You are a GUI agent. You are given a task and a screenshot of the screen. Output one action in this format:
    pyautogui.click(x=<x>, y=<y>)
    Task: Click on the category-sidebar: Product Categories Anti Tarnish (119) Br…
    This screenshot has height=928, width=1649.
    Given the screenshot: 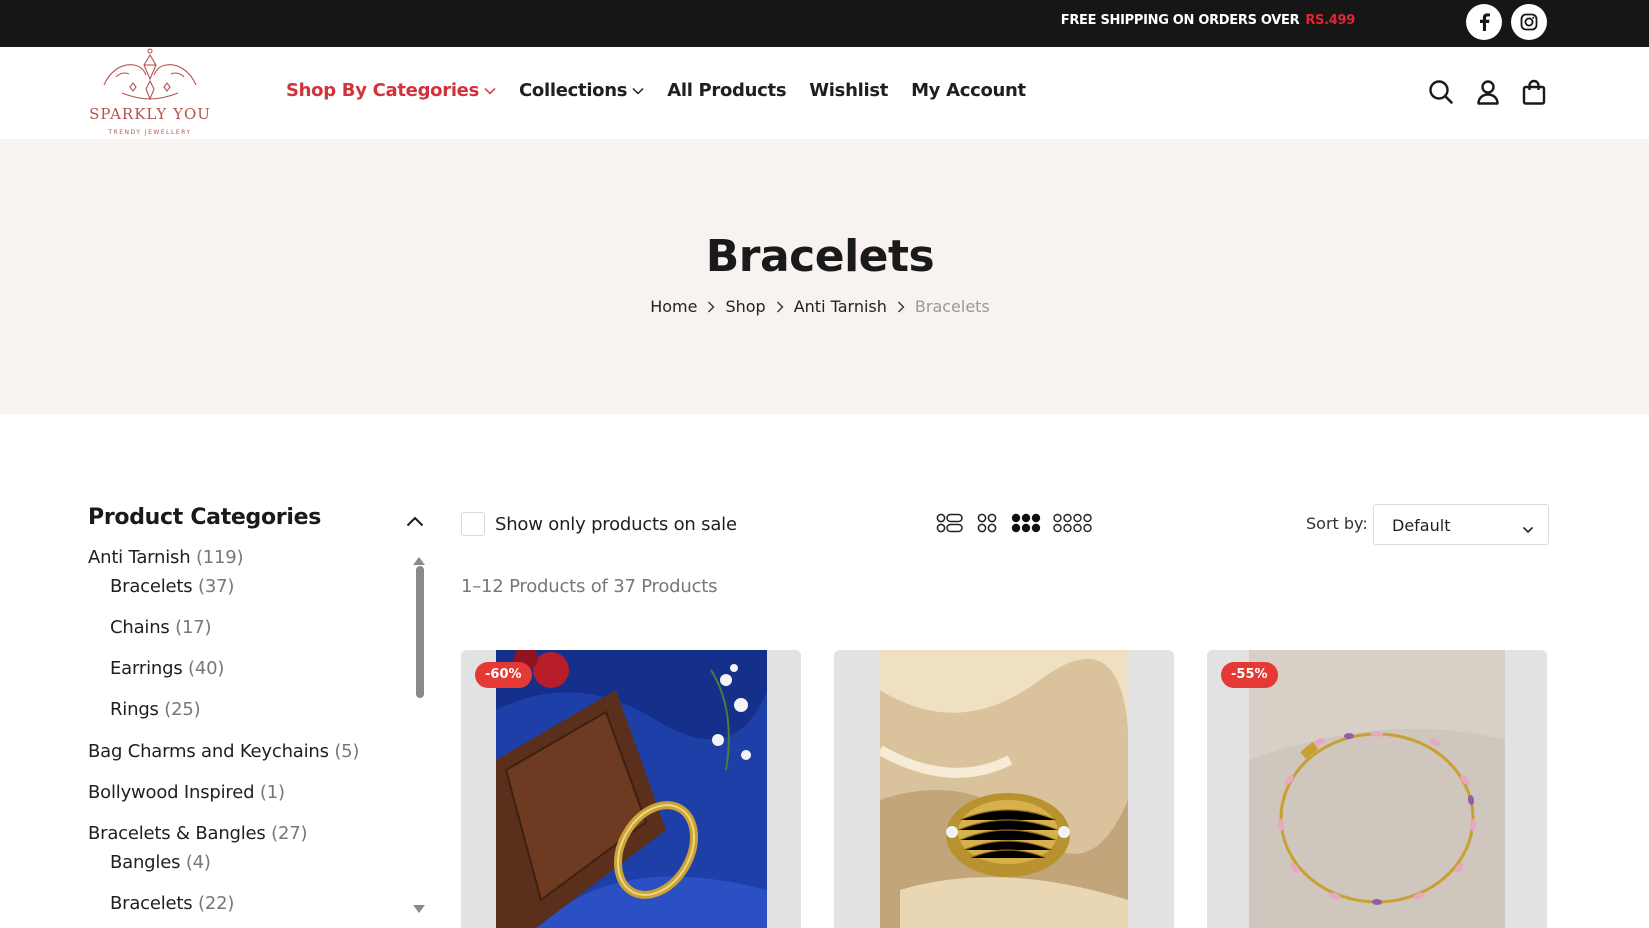 What is the action you would take?
    pyautogui.click(x=260, y=714)
    